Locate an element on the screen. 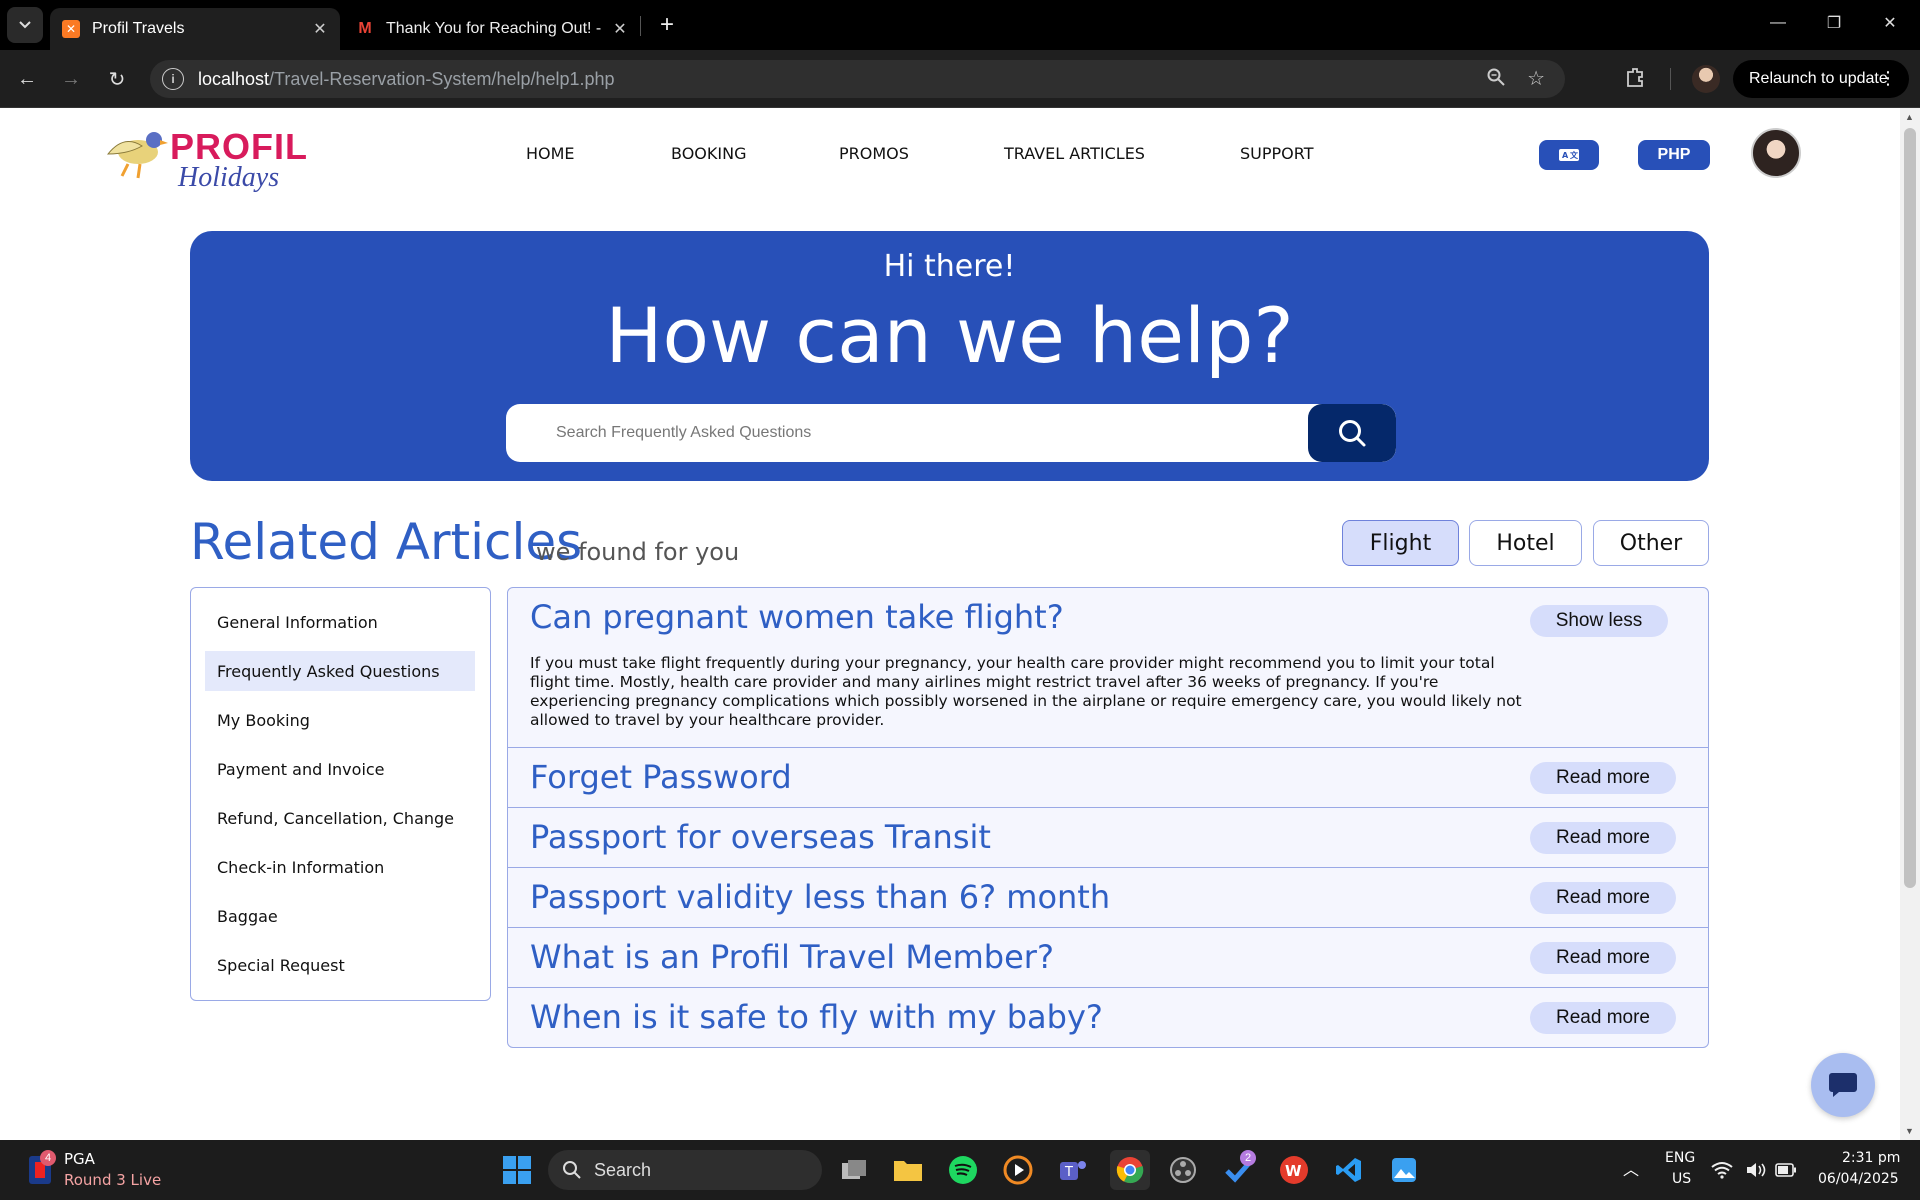 This screenshot has width=1920, height=1200. zoom-icon is located at coordinates (1496, 79).